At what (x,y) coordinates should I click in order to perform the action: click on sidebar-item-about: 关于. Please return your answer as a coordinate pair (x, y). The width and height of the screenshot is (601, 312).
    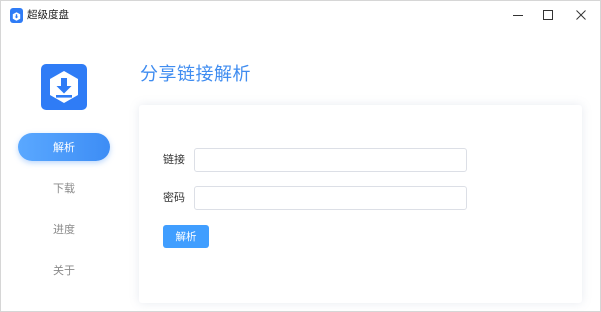
    Looking at the image, I should click on (64, 270).